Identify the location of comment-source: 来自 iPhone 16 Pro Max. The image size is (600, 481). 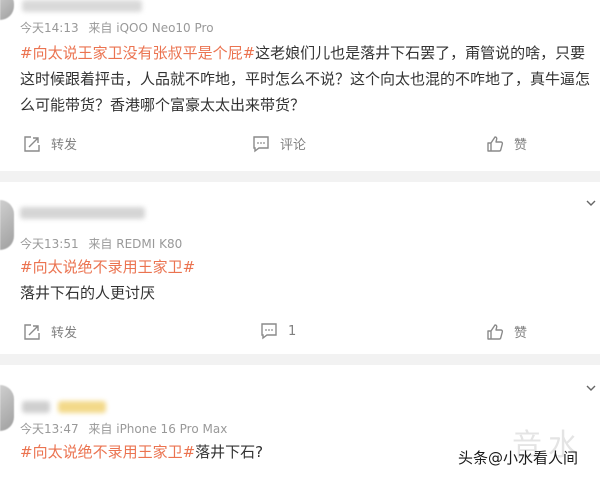
(158, 429).